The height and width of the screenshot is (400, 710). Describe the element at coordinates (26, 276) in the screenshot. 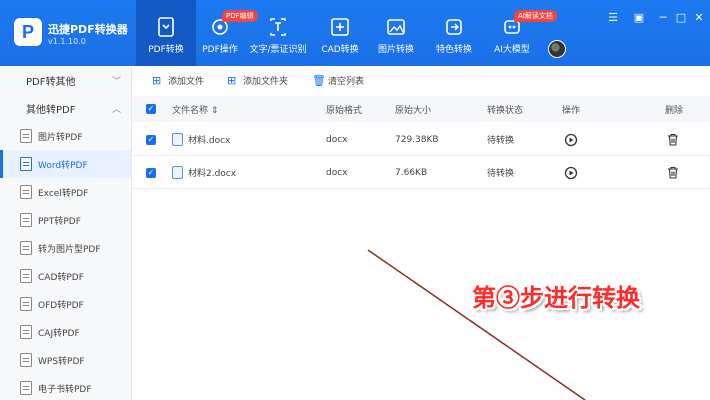

I see `cad-file-icon` at that location.